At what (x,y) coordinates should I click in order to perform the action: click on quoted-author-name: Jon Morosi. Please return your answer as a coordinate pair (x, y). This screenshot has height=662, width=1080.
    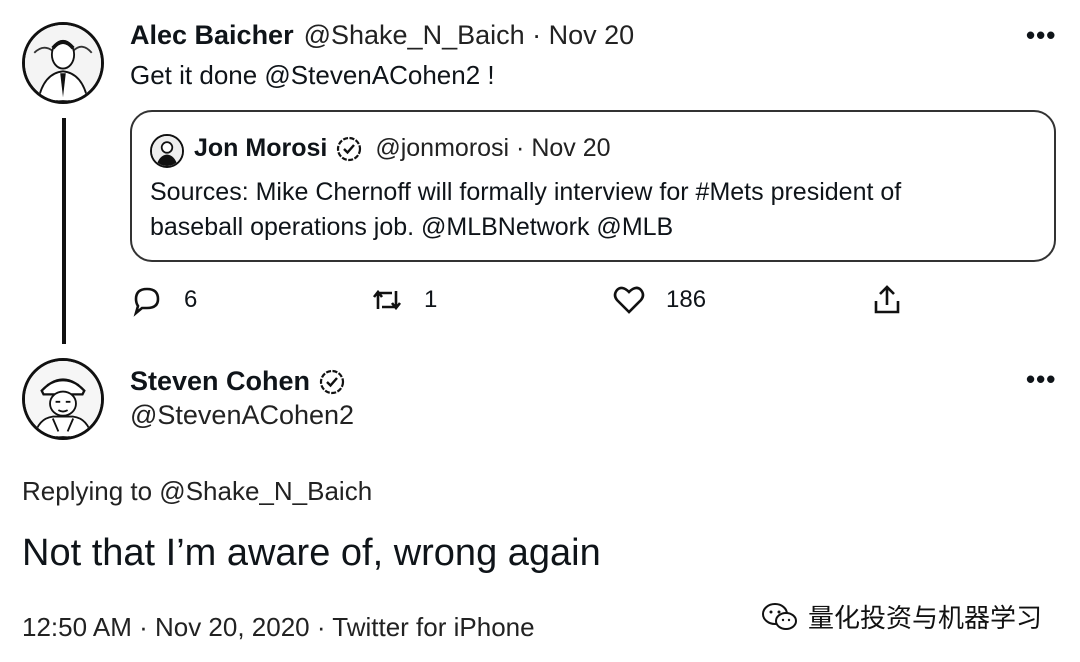
    Looking at the image, I should click on (260, 148).